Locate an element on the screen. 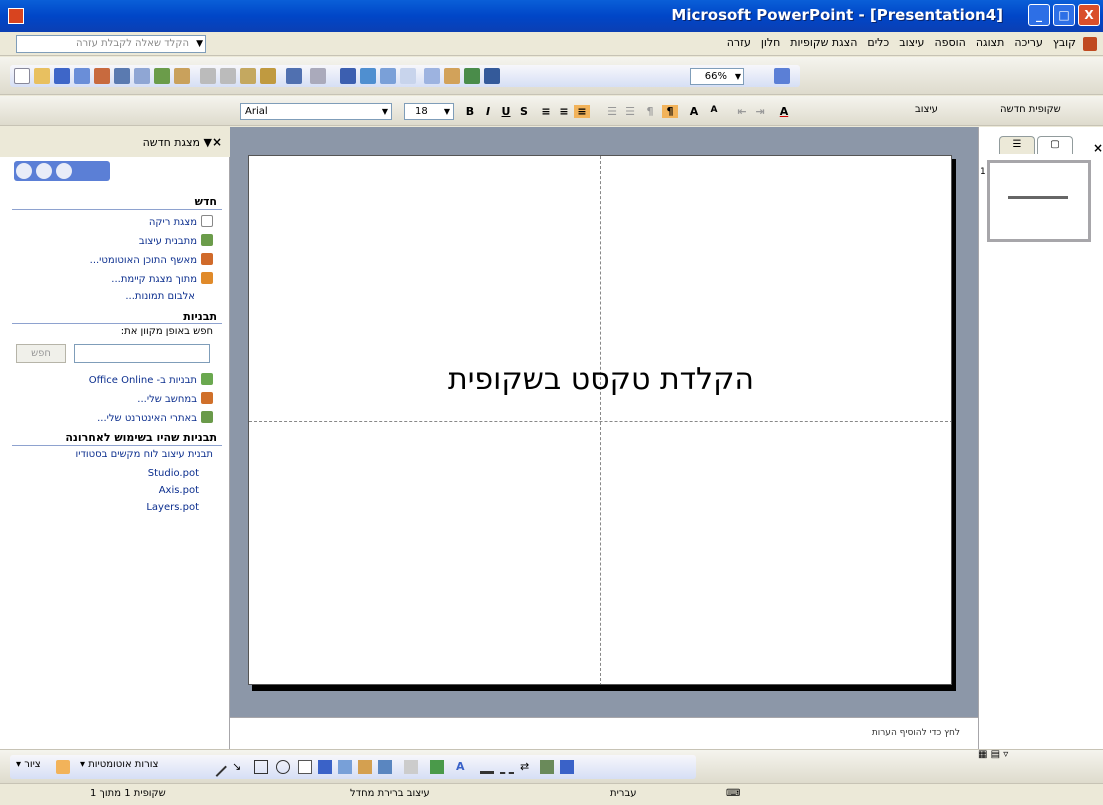 Image resolution: width=1103 pixels, height=805 pixels. menu-format: עיצוב is located at coordinates (911, 42).